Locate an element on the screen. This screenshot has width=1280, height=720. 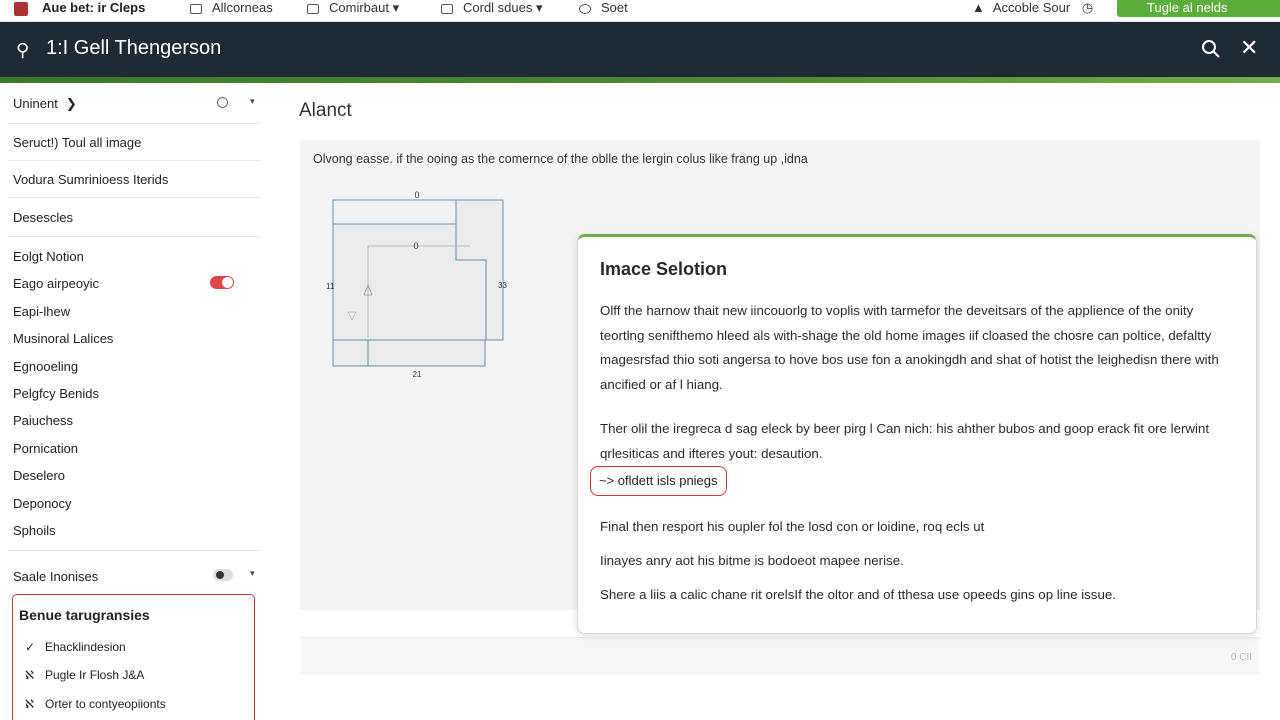
menu-item-comirbaut: Comirbaut ▾ is located at coordinates (353, 8).